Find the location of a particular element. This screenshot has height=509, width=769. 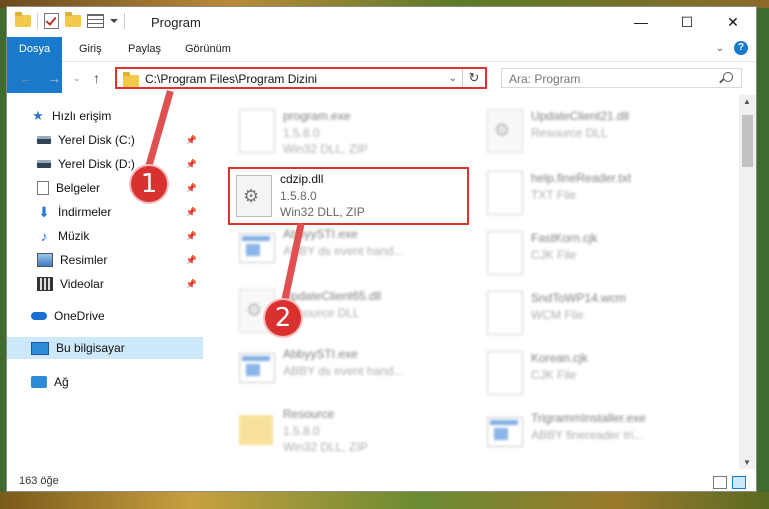

maximize-button: ☐ is located at coordinates (687, 22).